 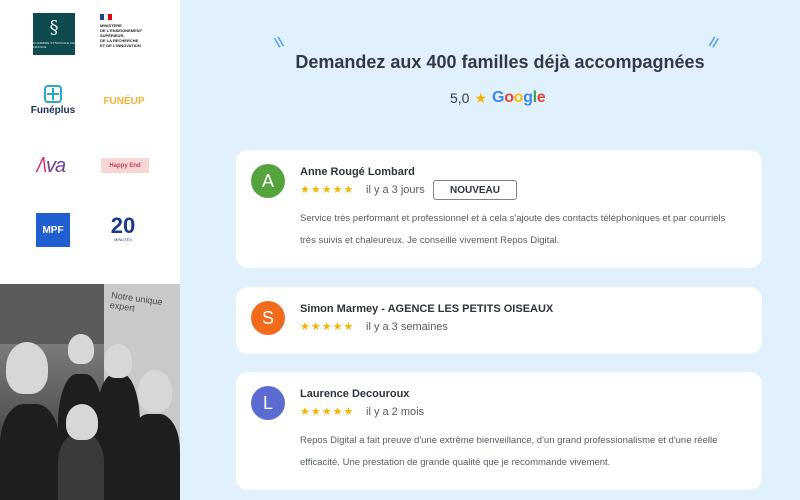 What do you see at coordinates (355, 394) in the screenshot?
I see `reviewer-name: Laurence Decouroux` at bounding box center [355, 394].